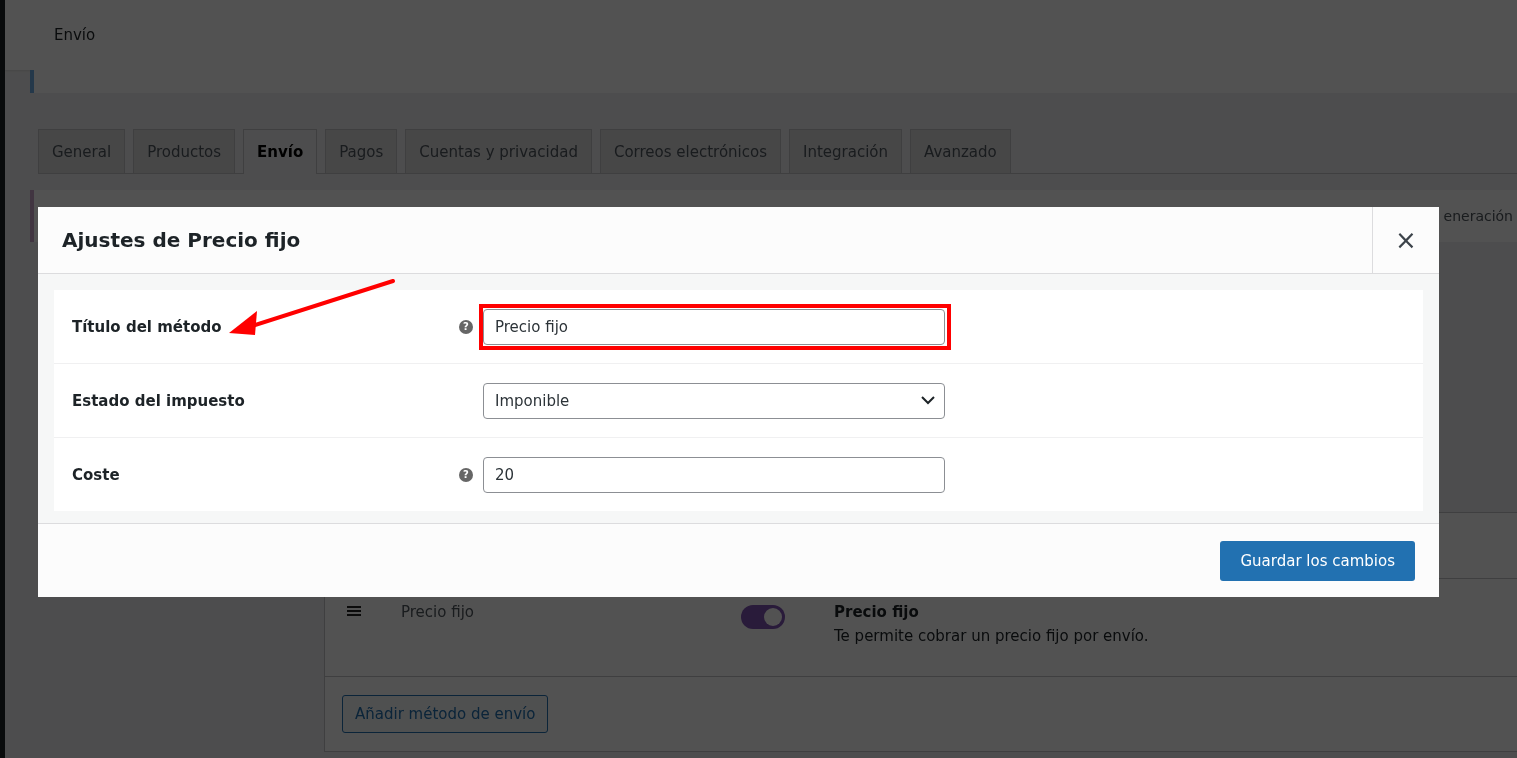 This screenshot has height=758, width=1517. Describe the element at coordinates (147, 326) in the screenshot. I see `field-label: Título del método` at that location.